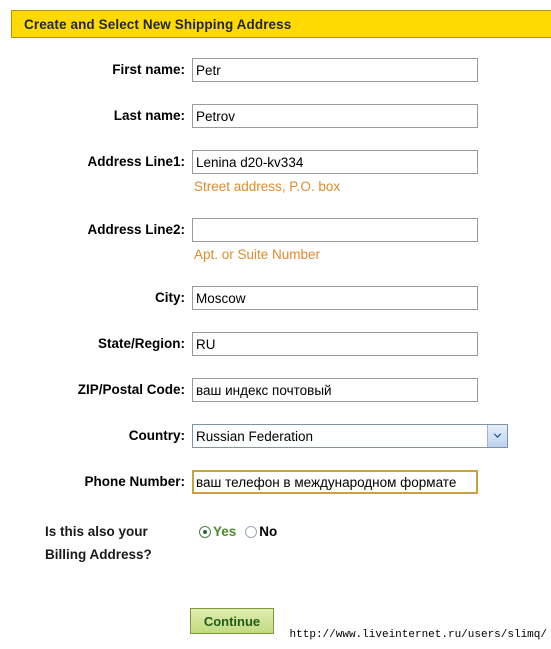 Image resolution: width=551 pixels, height=649 pixels. What do you see at coordinates (232, 621) in the screenshot?
I see `continue-button: Continue` at bounding box center [232, 621].